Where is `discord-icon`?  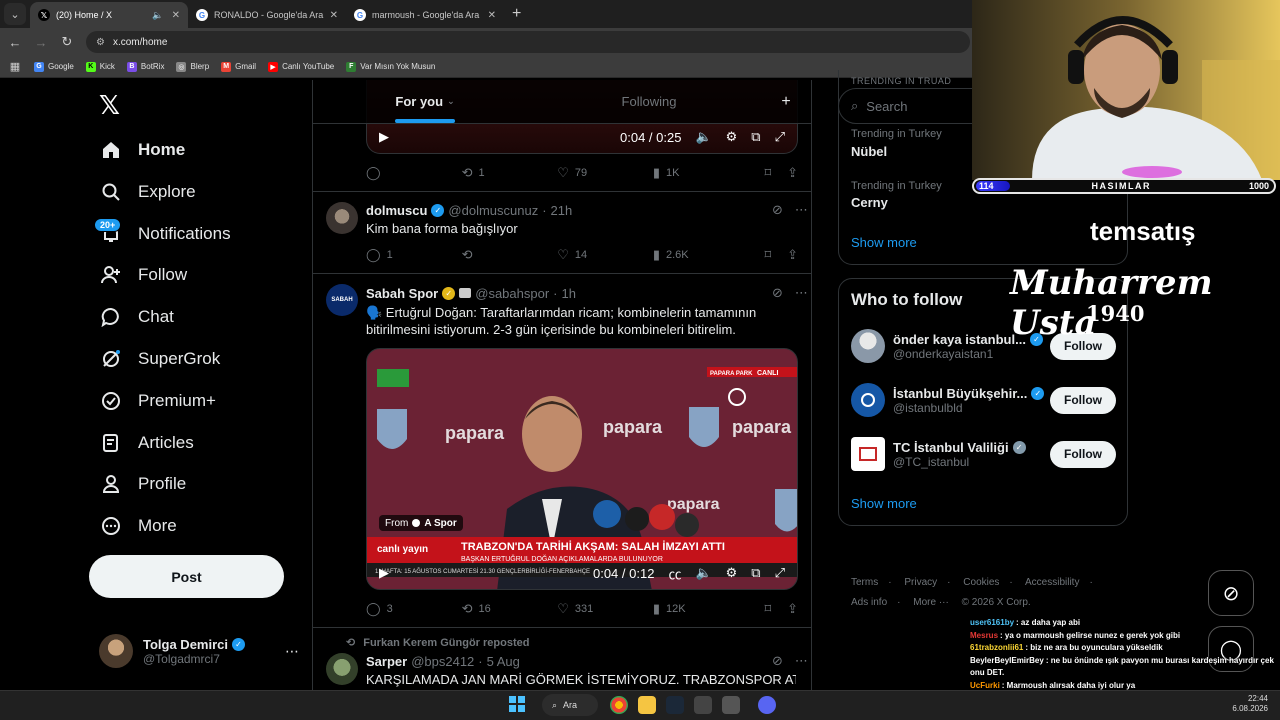 discord-icon is located at coordinates (767, 705).